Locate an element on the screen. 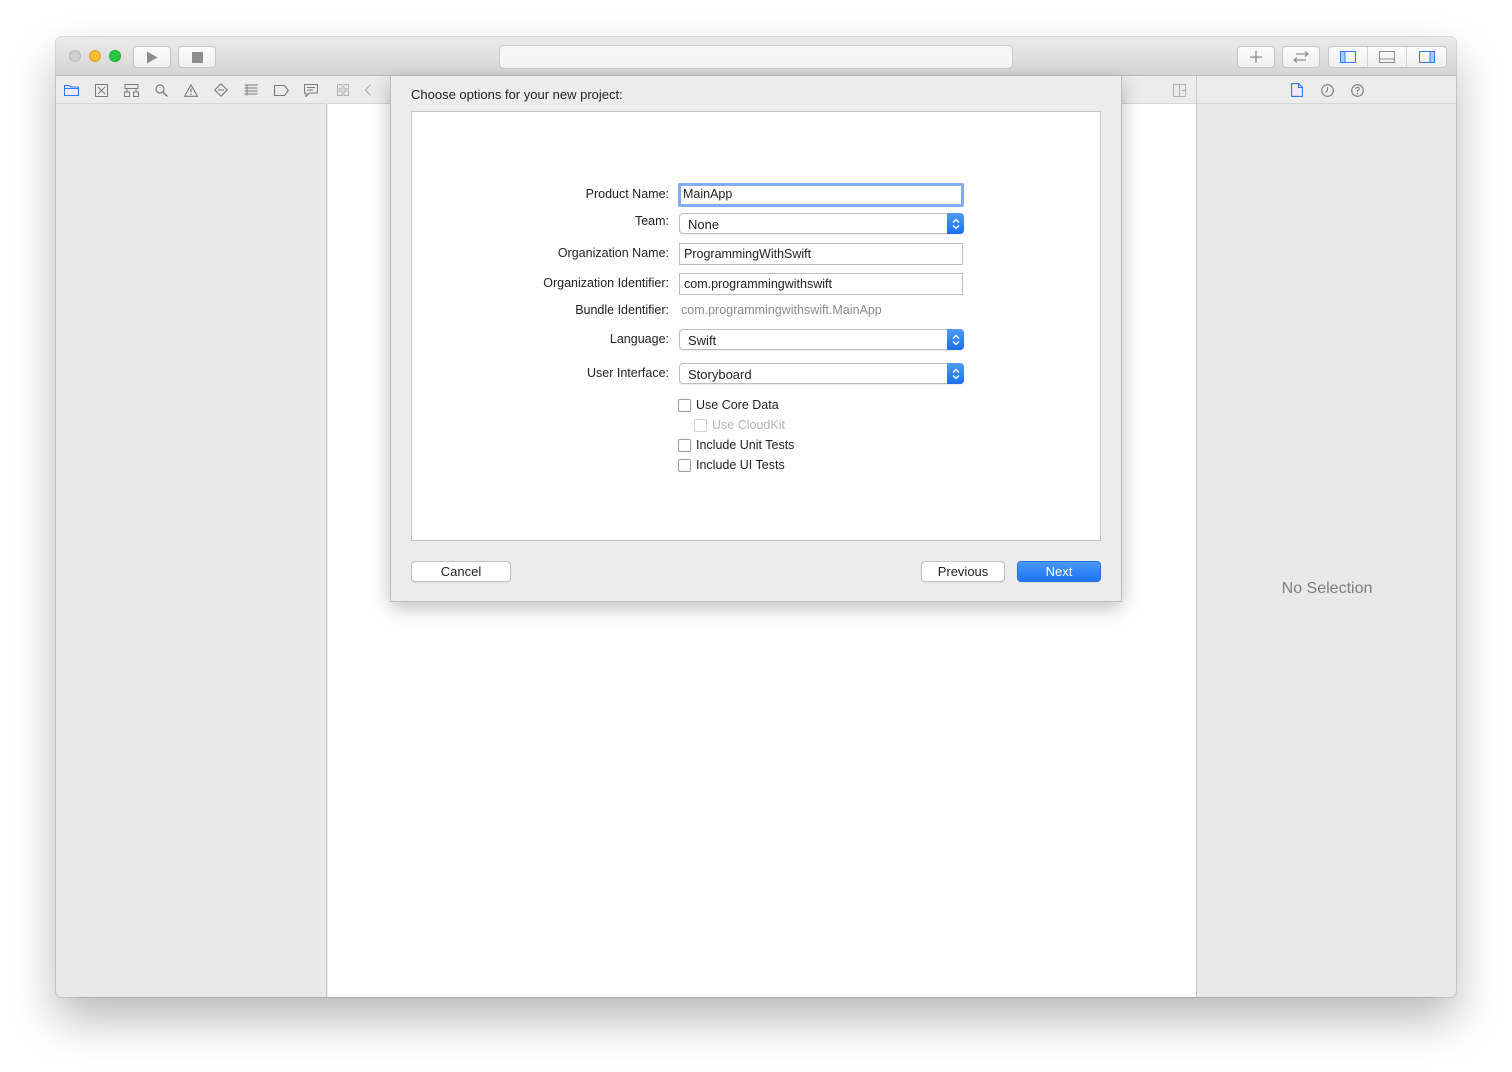 This screenshot has height=1072, width=1512. close-window-button is located at coordinates (75, 56).